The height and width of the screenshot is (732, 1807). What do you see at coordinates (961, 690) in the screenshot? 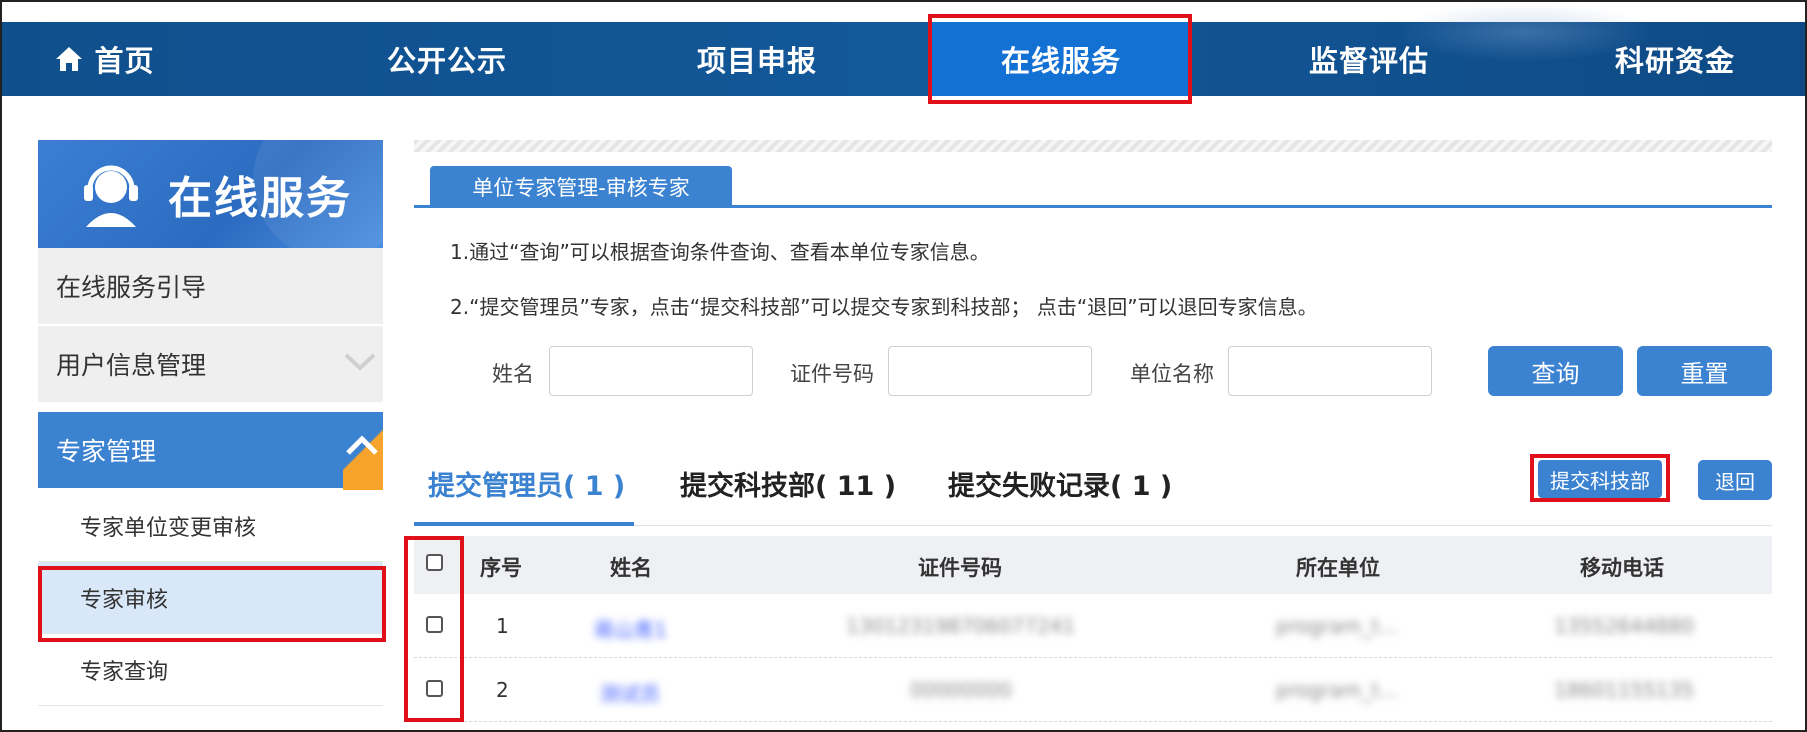
I see `row-id-number: 00000000` at bounding box center [961, 690].